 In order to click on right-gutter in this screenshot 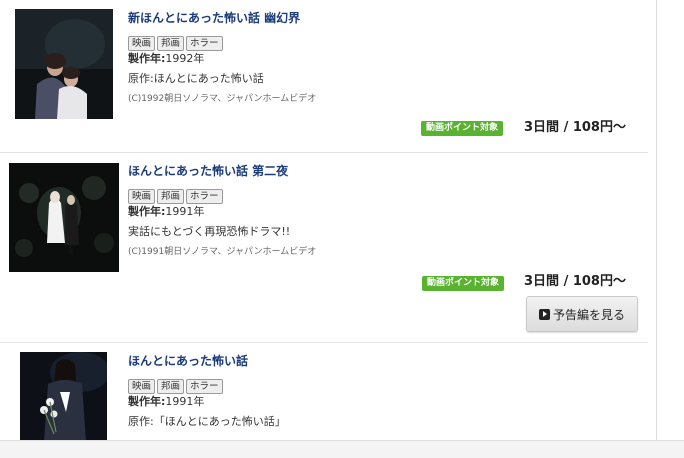, I will do `click(670, 228)`.